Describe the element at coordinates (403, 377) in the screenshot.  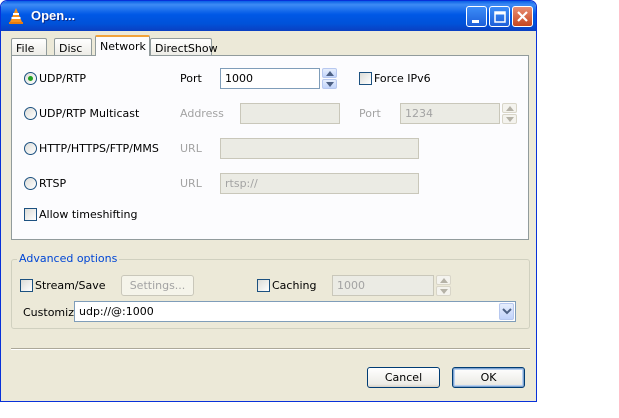
I see `cancel-button: Cancel` at that location.